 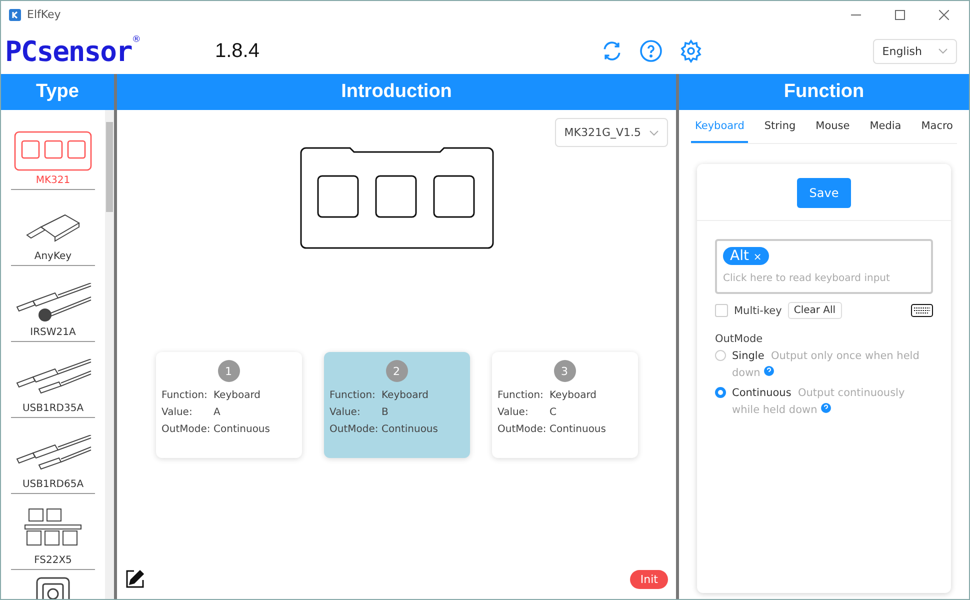 What do you see at coordinates (44, 14) in the screenshot?
I see `window-title: ElfKey` at bounding box center [44, 14].